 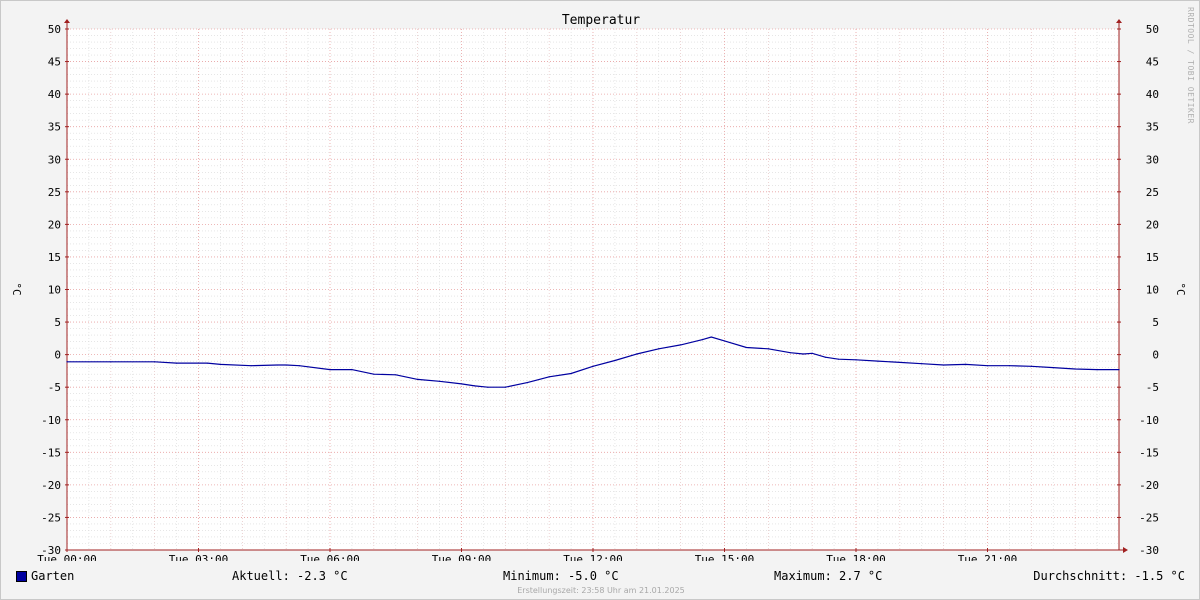 What do you see at coordinates (57, 322) in the screenshot?
I see `y-tick-label-left: 5` at bounding box center [57, 322].